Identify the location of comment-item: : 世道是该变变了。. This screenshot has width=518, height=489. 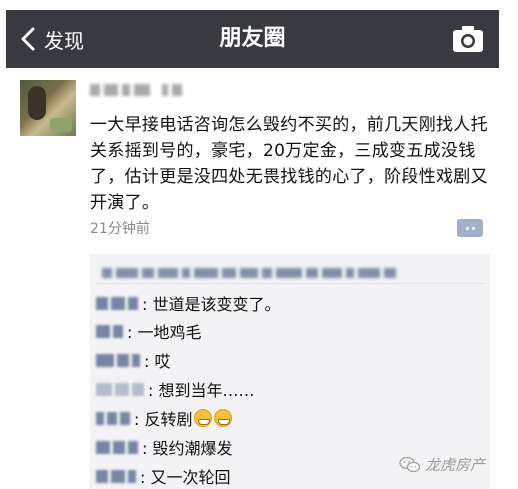
(188, 303).